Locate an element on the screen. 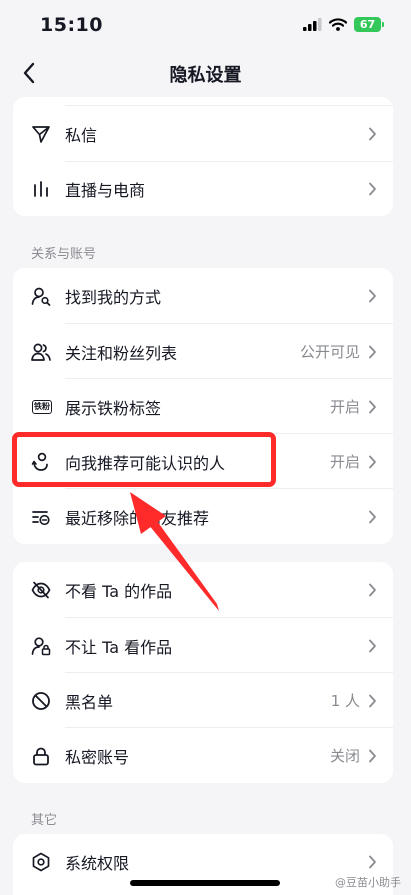 The image size is (411, 895). find-me-icon is located at coordinates (41, 296).